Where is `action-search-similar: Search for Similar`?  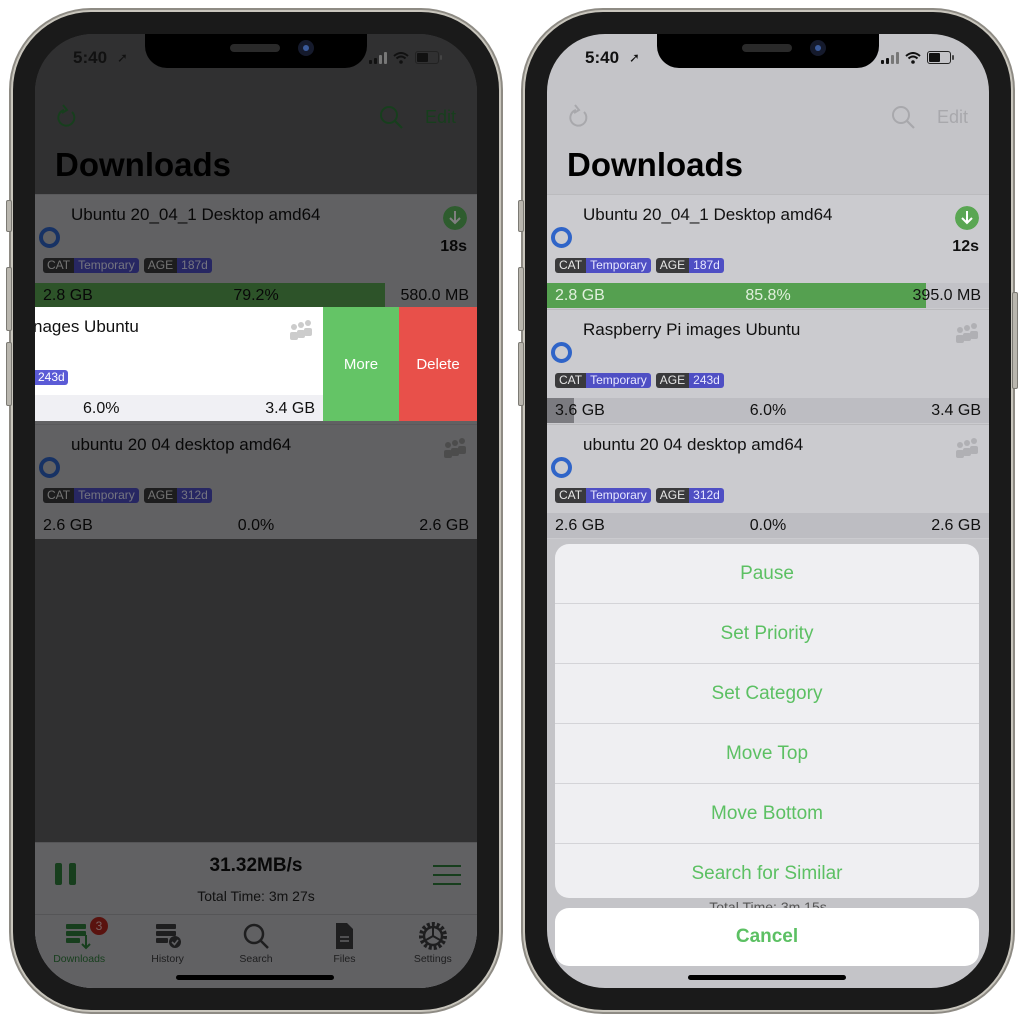 action-search-similar: Search for Similar is located at coordinates (767, 871).